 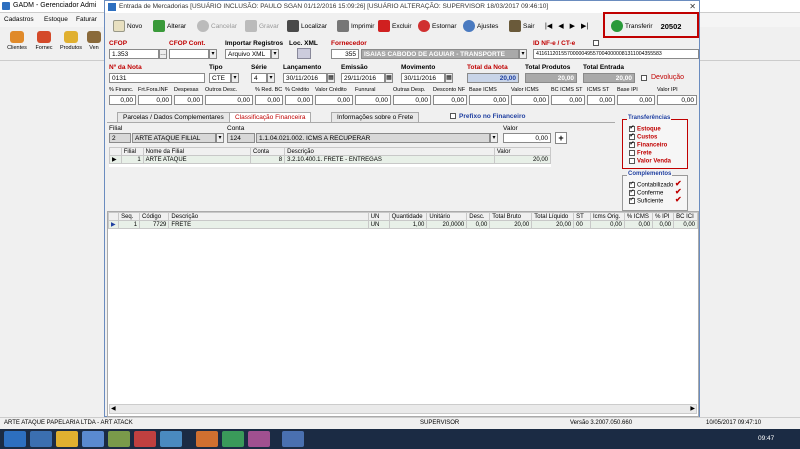 I want to click on conta-code-field: 124, so click(x=241, y=138).